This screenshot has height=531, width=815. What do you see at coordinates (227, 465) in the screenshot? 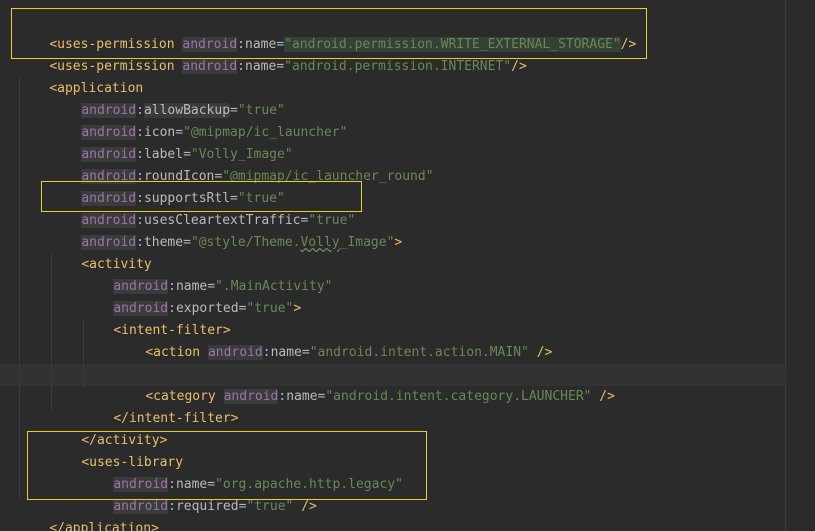
I see `highlight-box-uses-library` at bounding box center [227, 465].